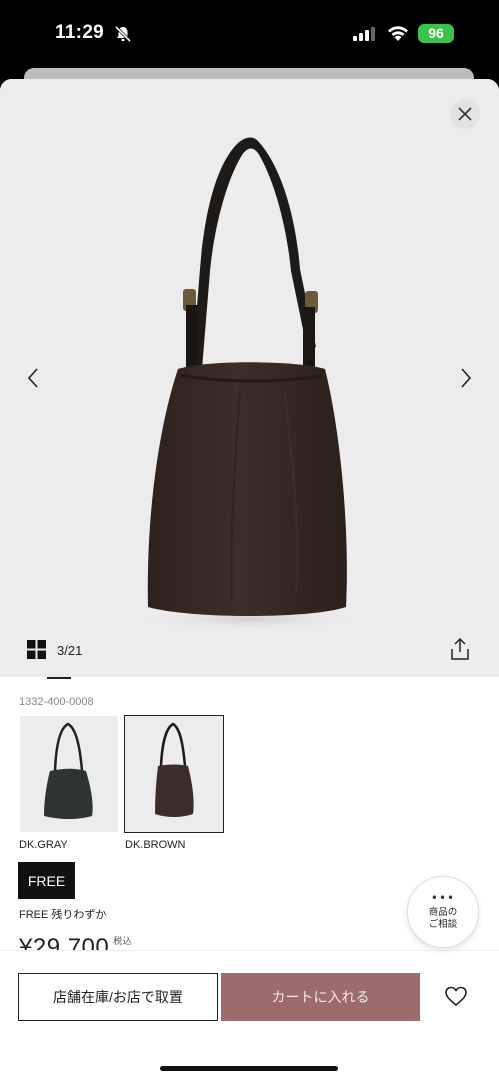 The width and height of the screenshot is (499, 1080). What do you see at coordinates (249, 34) in the screenshot?
I see `status-bar: 11:29 96` at bounding box center [249, 34].